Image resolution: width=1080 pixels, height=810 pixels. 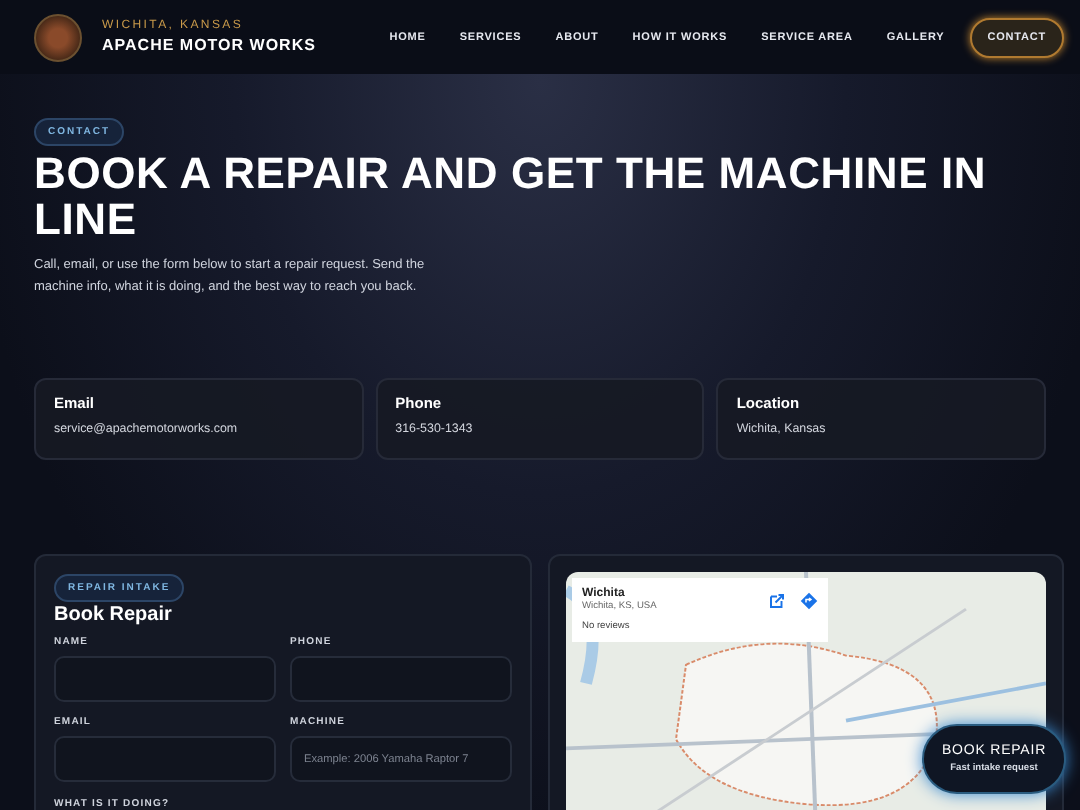 I want to click on form-title: Book Repair, so click(x=113, y=615).